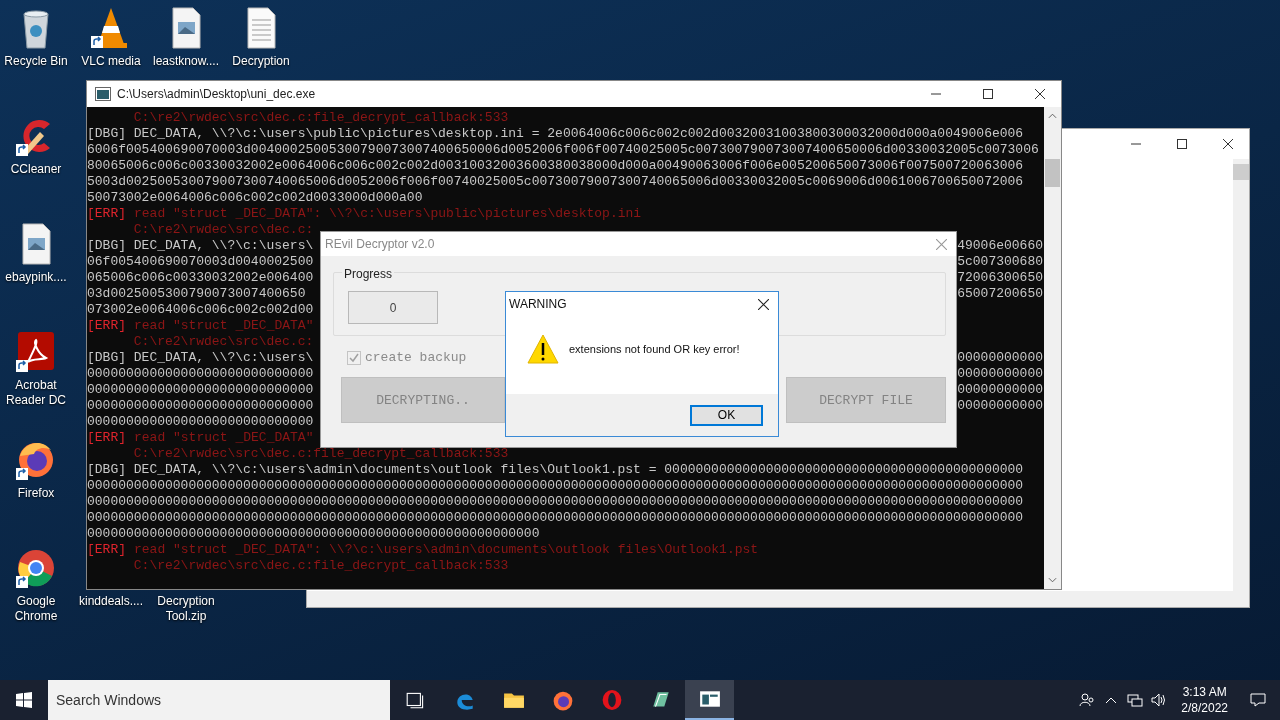 The height and width of the screenshot is (720, 1280). What do you see at coordinates (1000, 246) in the screenshot?
I see `console-line: 49006e00660` at bounding box center [1000, 246].